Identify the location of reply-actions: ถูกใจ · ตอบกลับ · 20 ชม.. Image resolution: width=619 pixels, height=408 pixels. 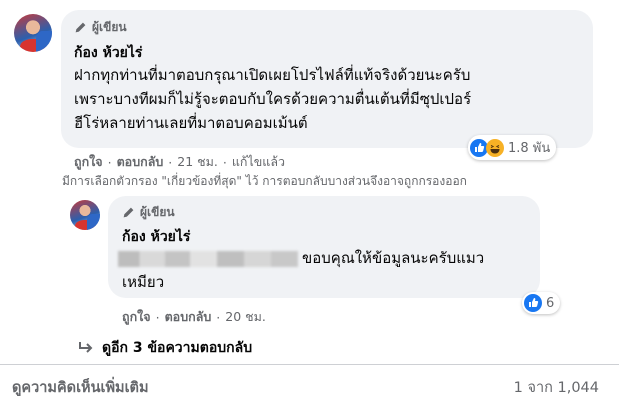
(194, 317).